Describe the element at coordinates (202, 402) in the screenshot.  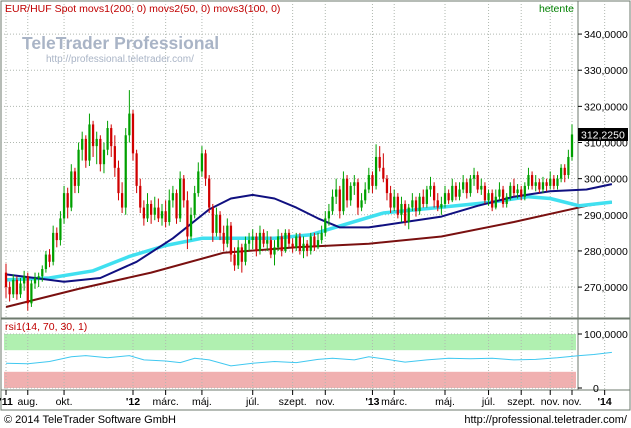
I see `x-tick-label: máj.` at that location.